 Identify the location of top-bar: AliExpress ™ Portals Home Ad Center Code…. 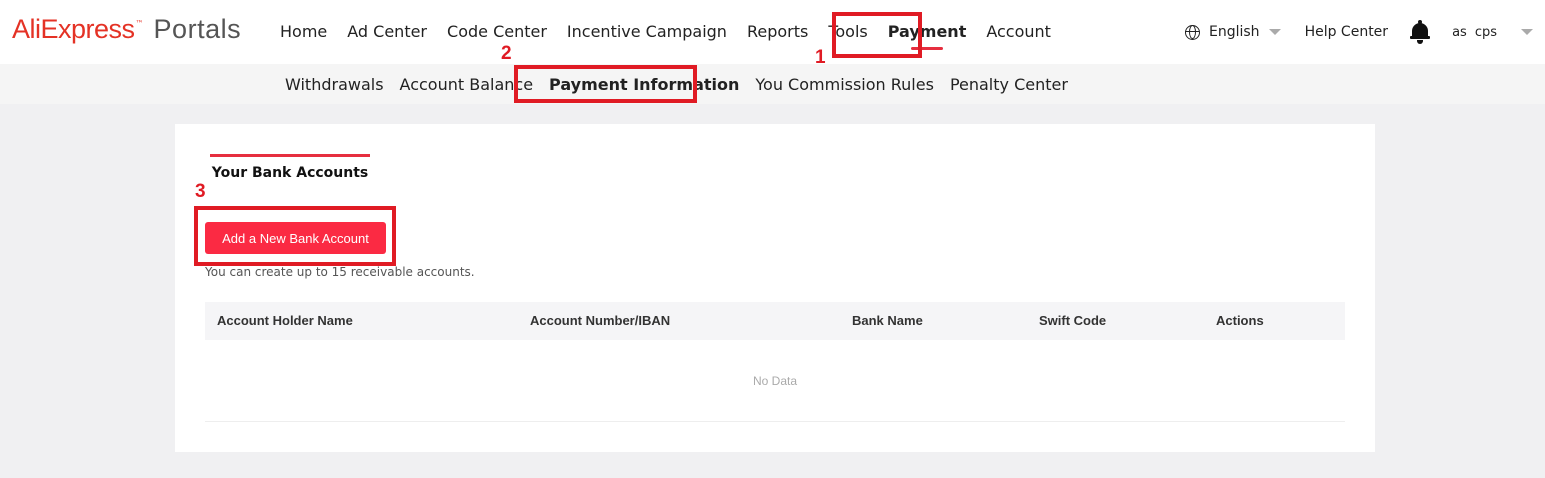
(772, 32).